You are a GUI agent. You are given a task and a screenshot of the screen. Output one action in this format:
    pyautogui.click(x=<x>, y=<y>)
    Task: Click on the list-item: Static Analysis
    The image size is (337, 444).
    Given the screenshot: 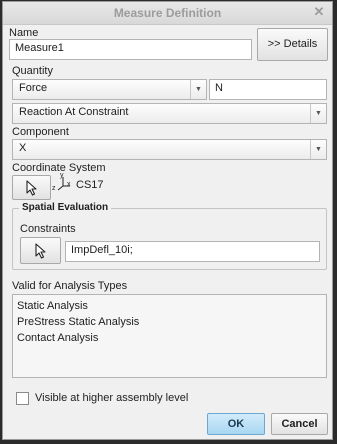 What is the action you would take?
    pyautogui.click(x=169, y=306)
    